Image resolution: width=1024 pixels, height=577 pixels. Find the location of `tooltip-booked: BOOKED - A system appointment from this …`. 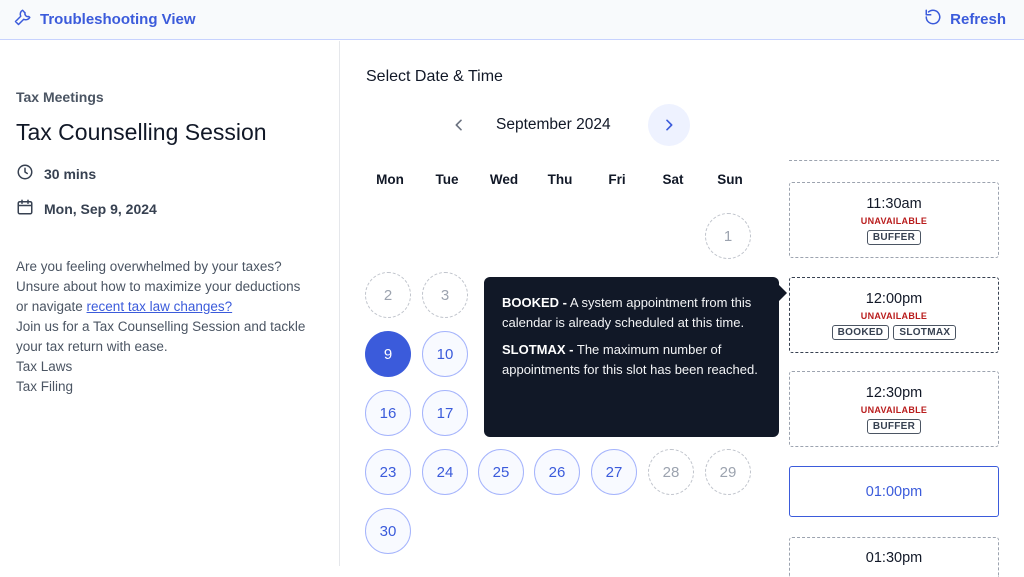

tooltip-booked: BOOKED - A system appointment from this … is located at coordinates (631, 313).